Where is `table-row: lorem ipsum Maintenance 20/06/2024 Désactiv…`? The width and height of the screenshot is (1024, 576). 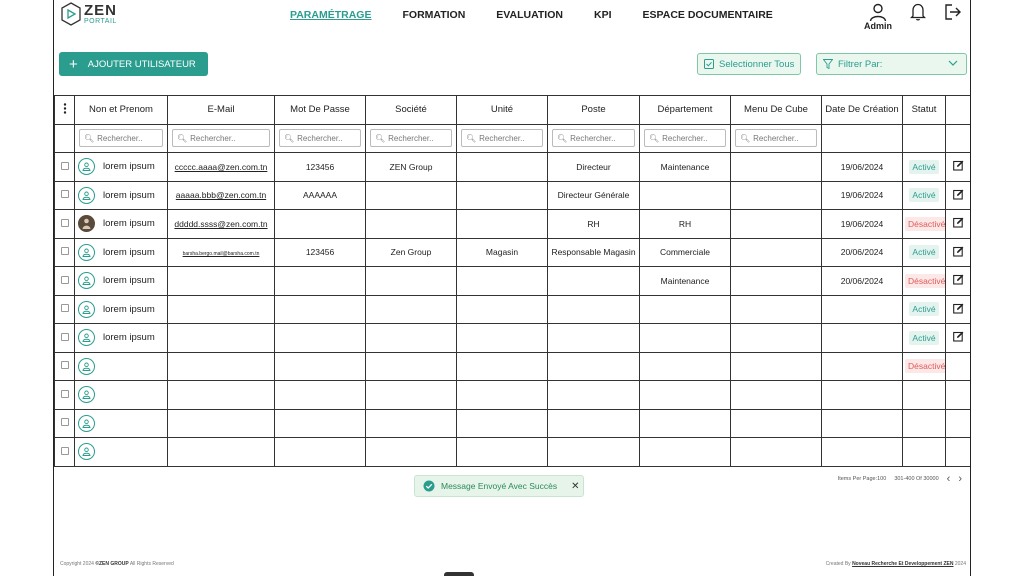
table-row: lorem ipsum Maintenance 20/06/2024 Désactiv… is located at coordinates (512, 281).